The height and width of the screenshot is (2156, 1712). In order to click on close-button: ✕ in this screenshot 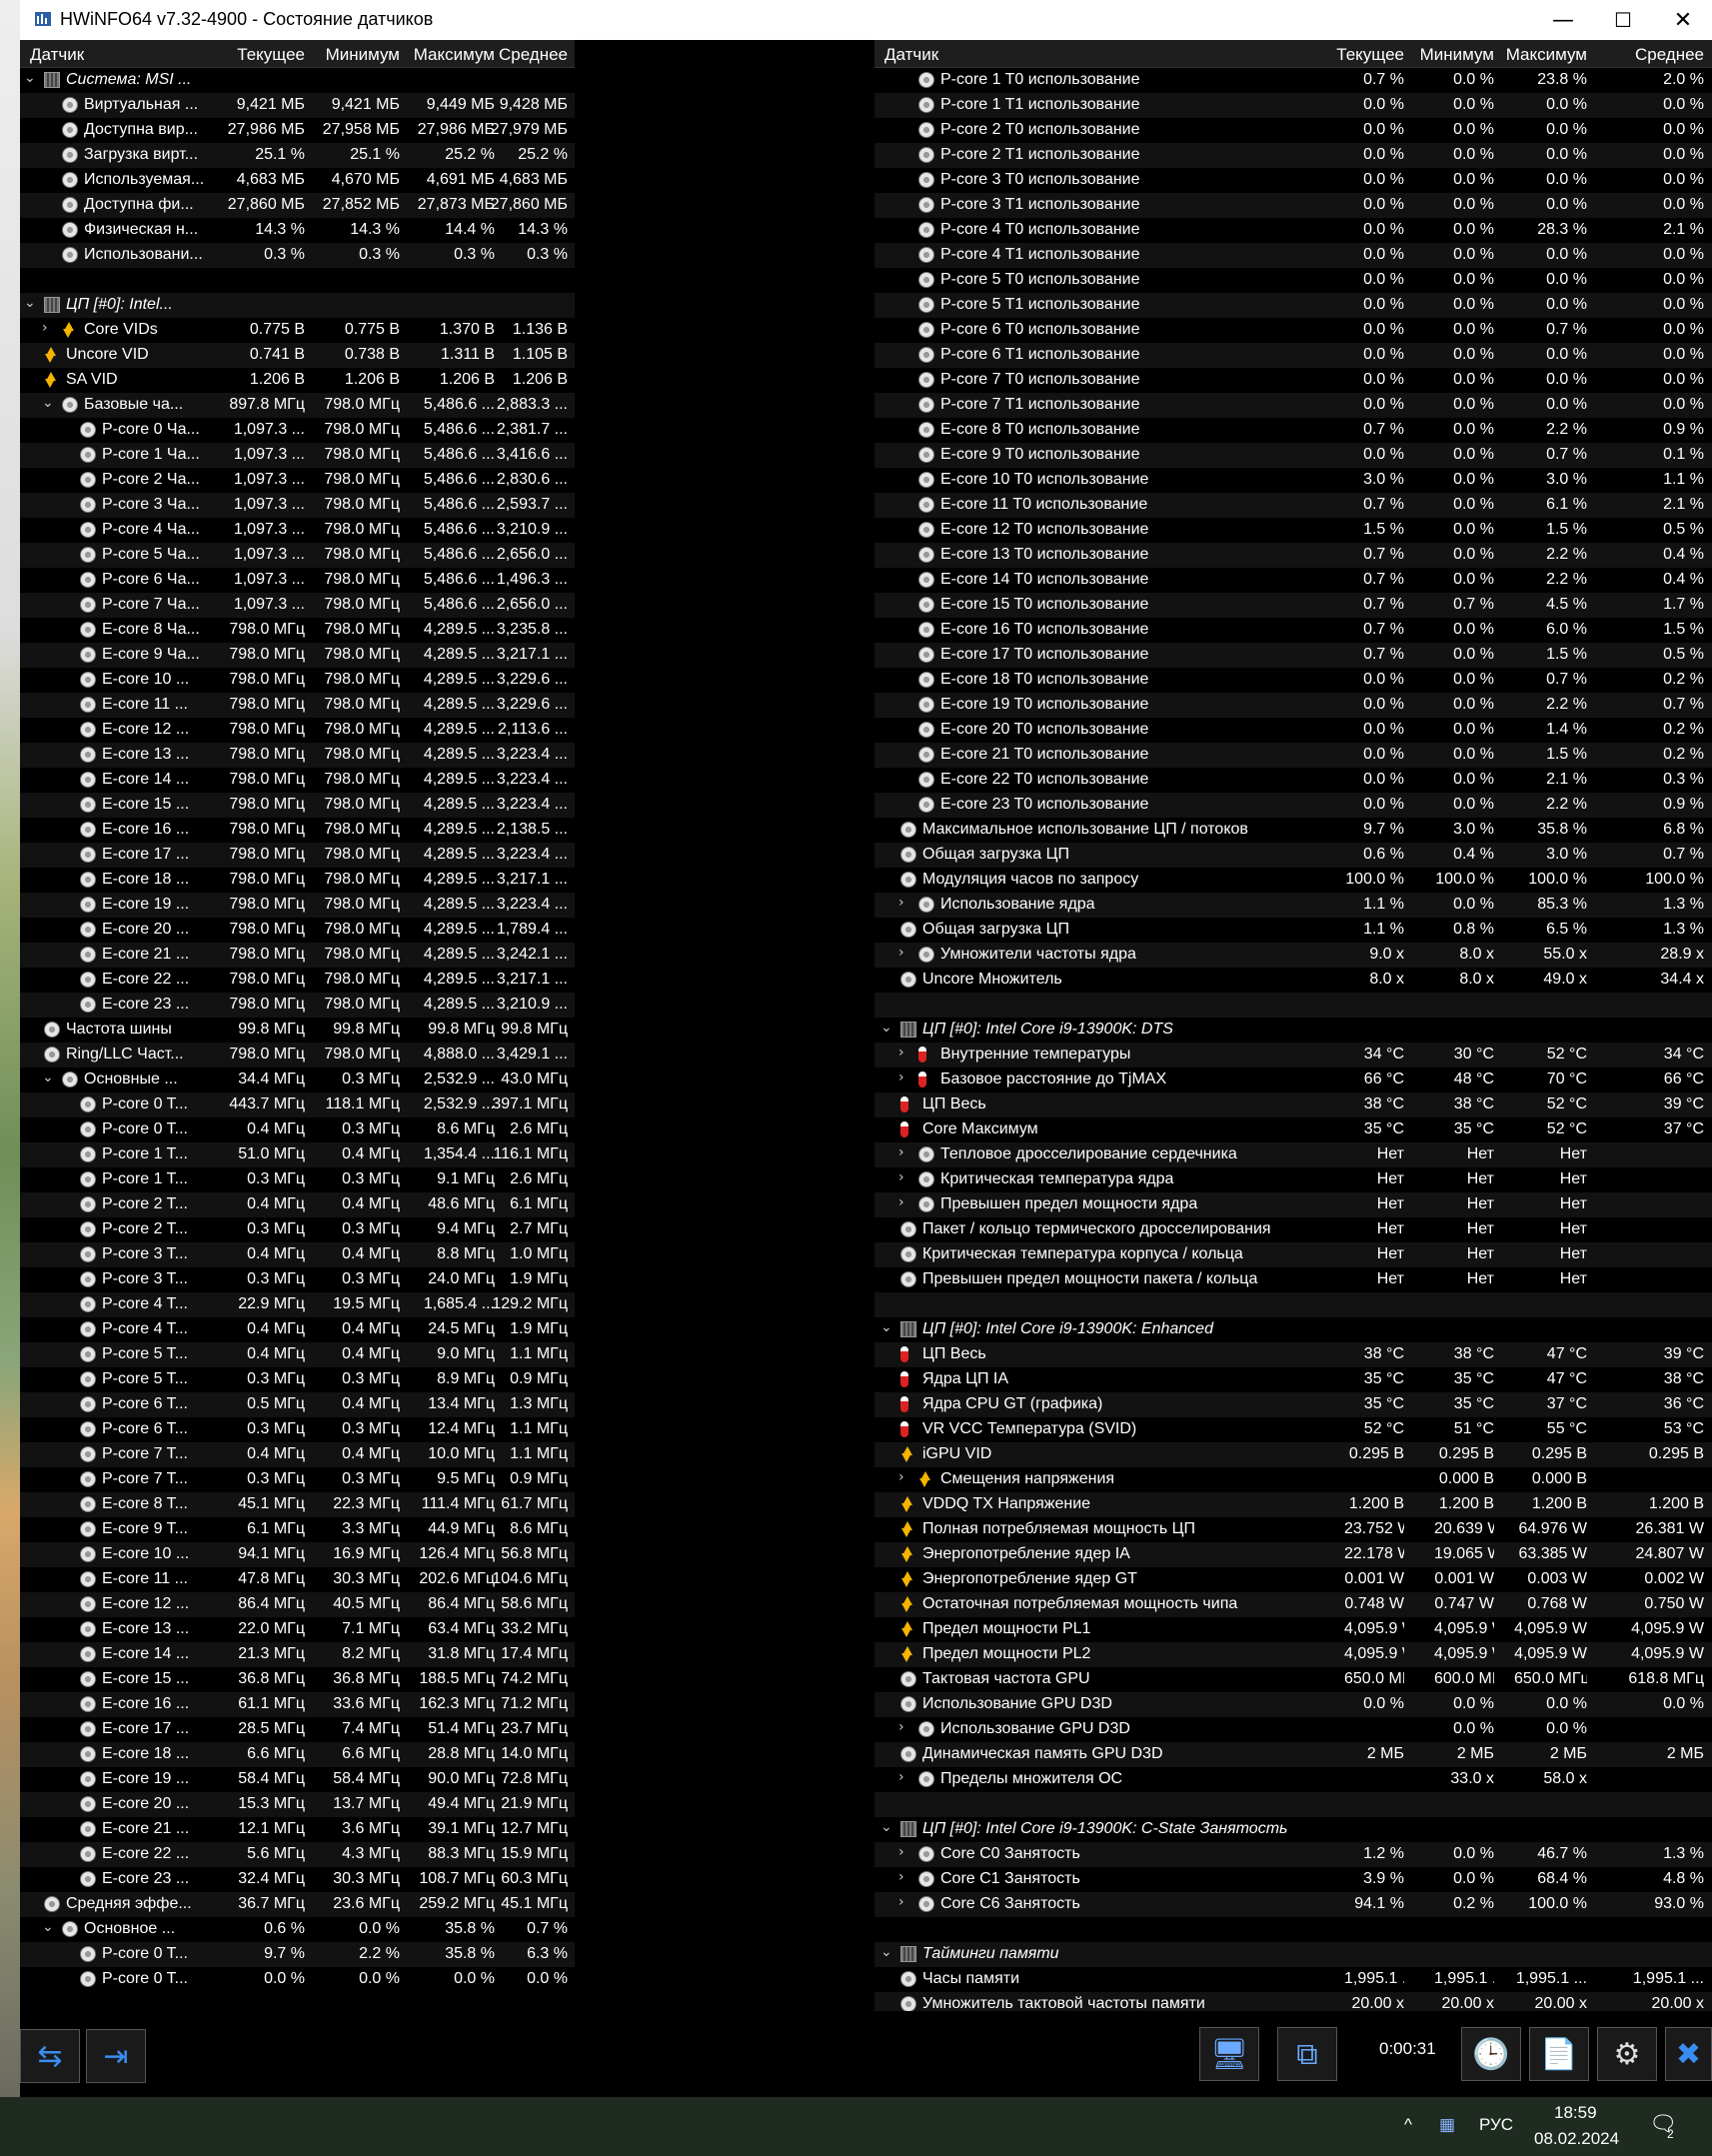, I will do `click(1683, 20)`.